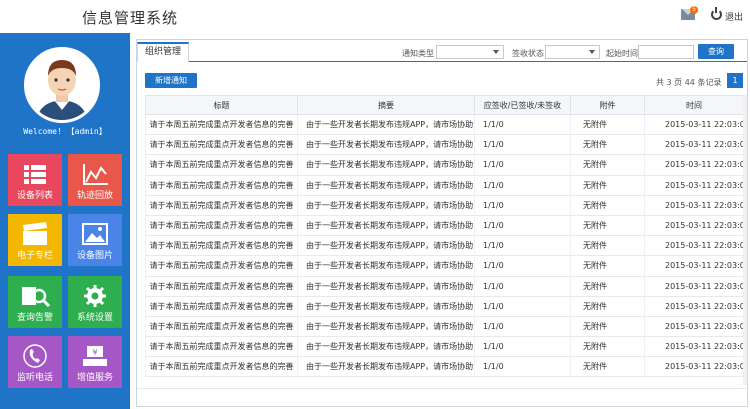 The width and height of the screenshot is (750, 409). What do you see at coordinates (163, 52) in the screenshot?
I see `tab-org-management: 组织管理` at bounding box center [163, 52].